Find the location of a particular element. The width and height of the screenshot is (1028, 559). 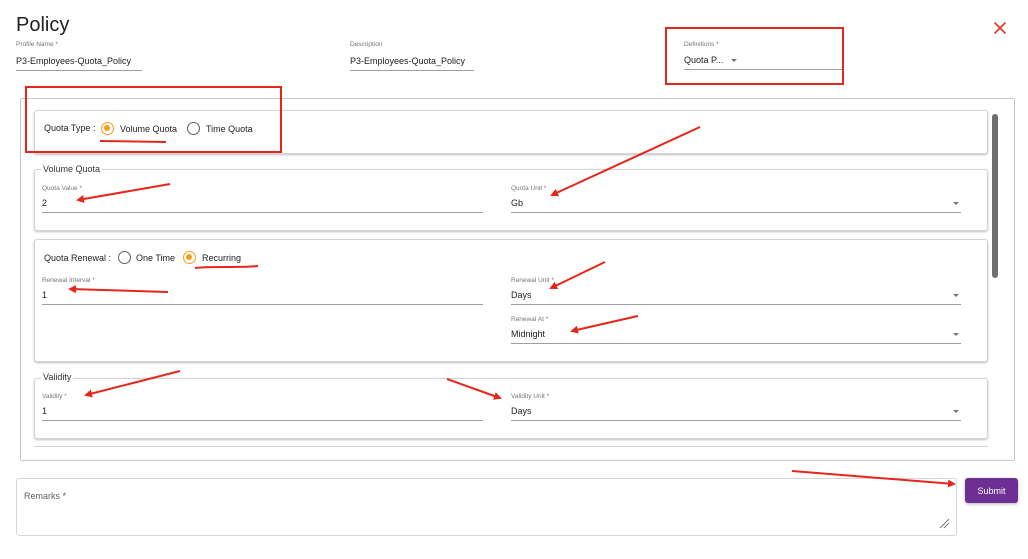

profile-name-label: Profile Name * is located at coordinates (37, 44).